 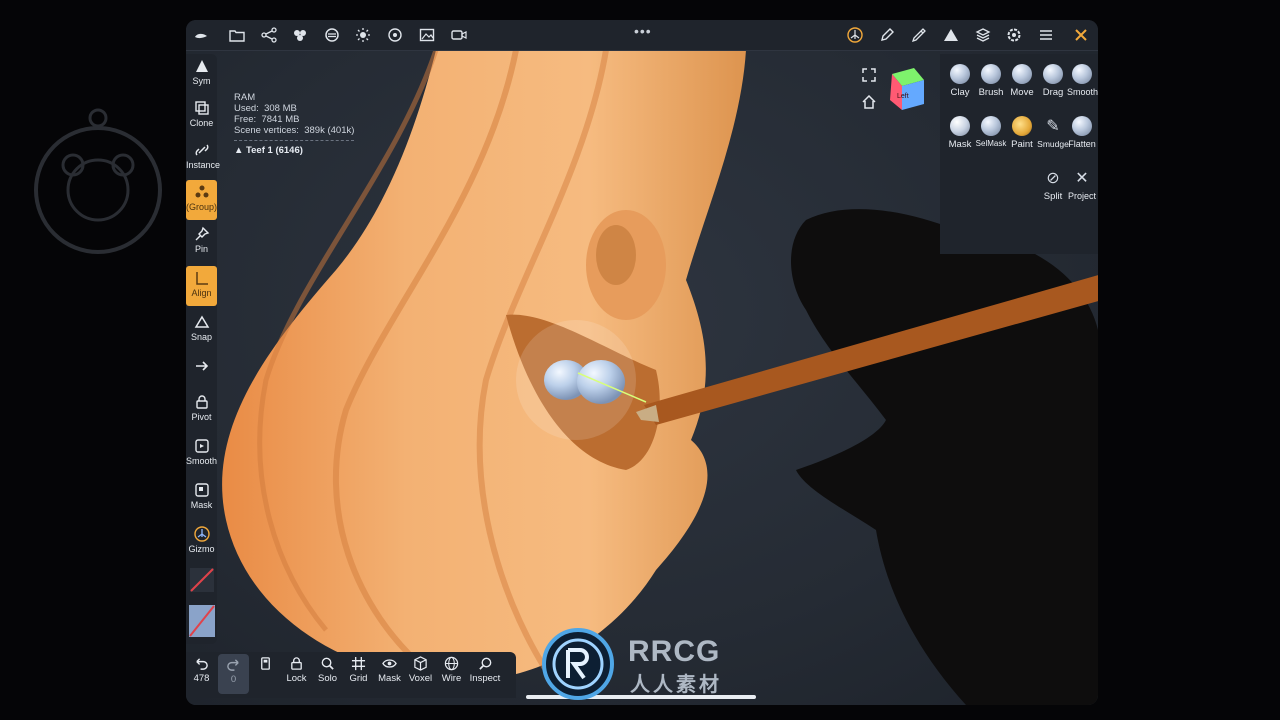 What do you see at coordinates (960, 126) in the screenshot?
I see `mask-brush-icon` at bounding box center [960, 126].